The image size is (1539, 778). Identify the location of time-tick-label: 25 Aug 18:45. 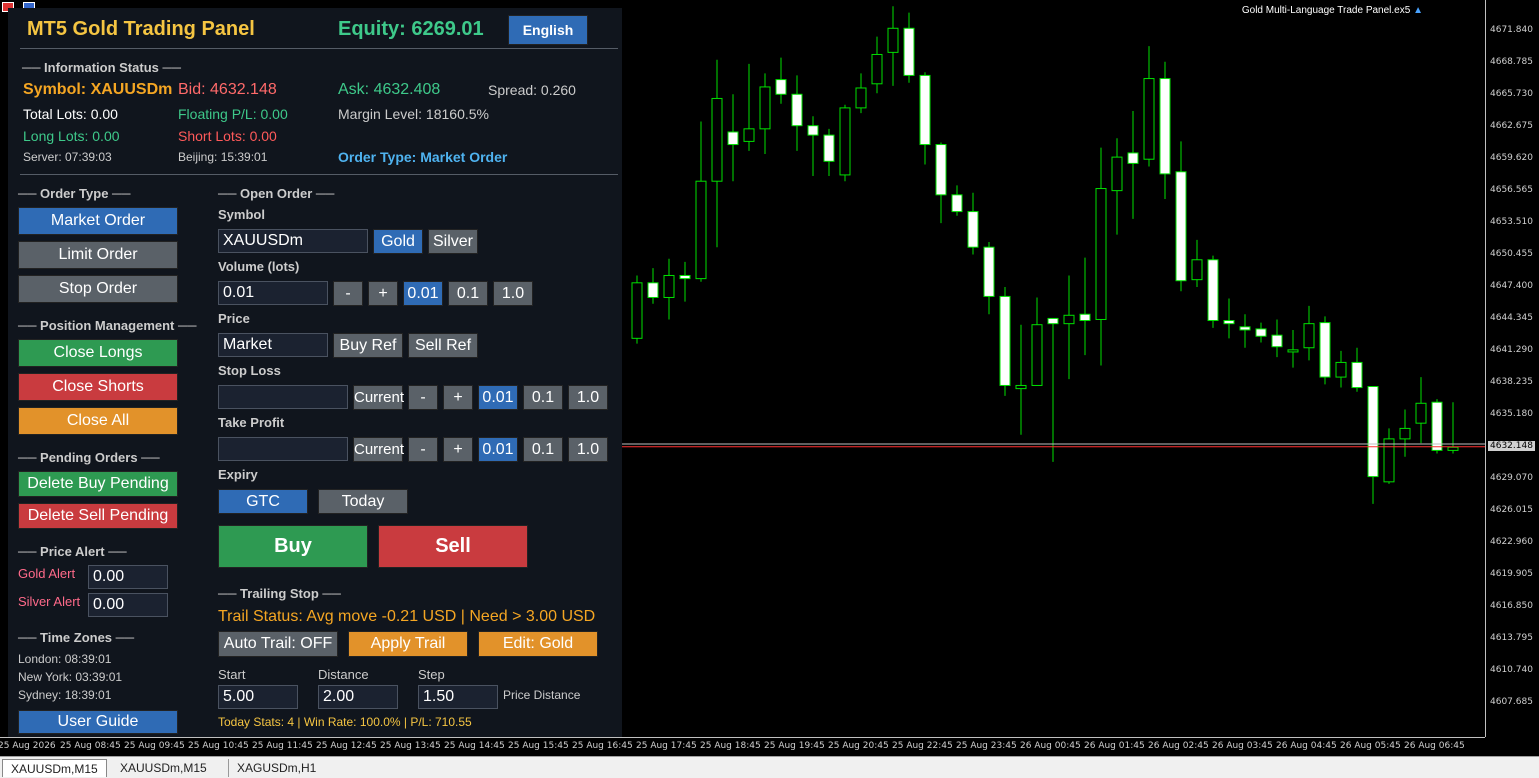
(730, 746).